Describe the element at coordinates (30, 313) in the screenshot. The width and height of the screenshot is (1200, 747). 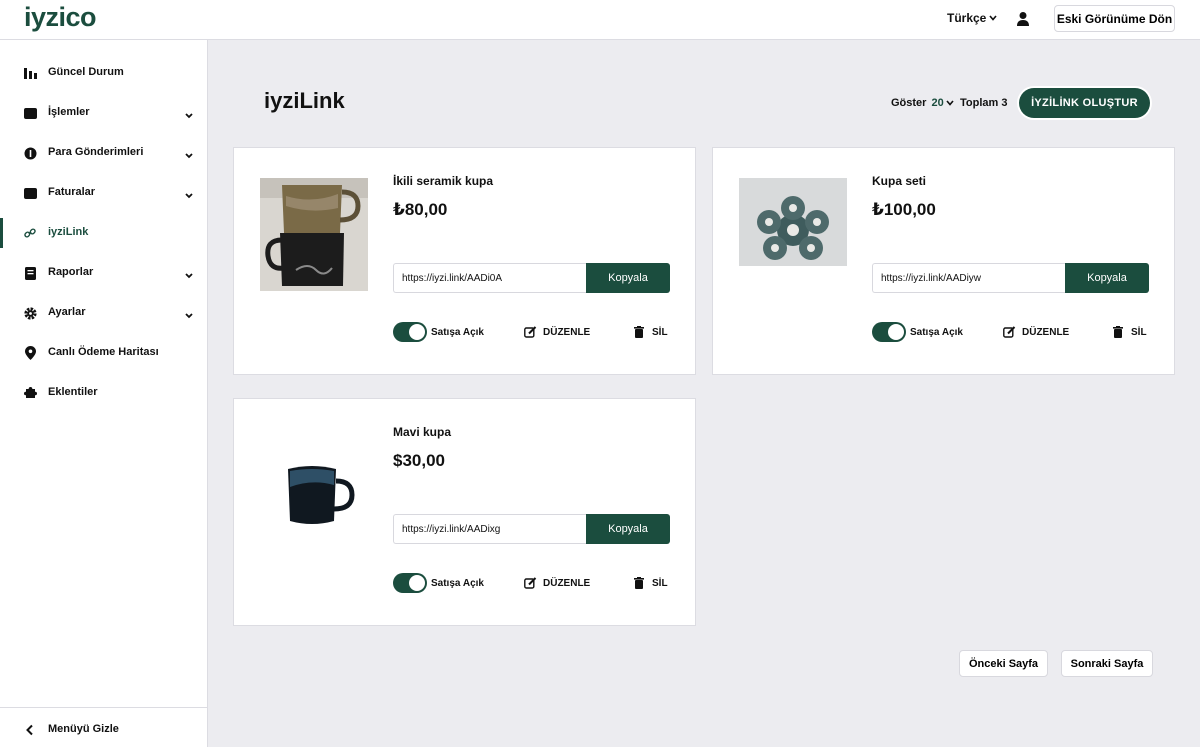
I see `gear-icon` at that location.